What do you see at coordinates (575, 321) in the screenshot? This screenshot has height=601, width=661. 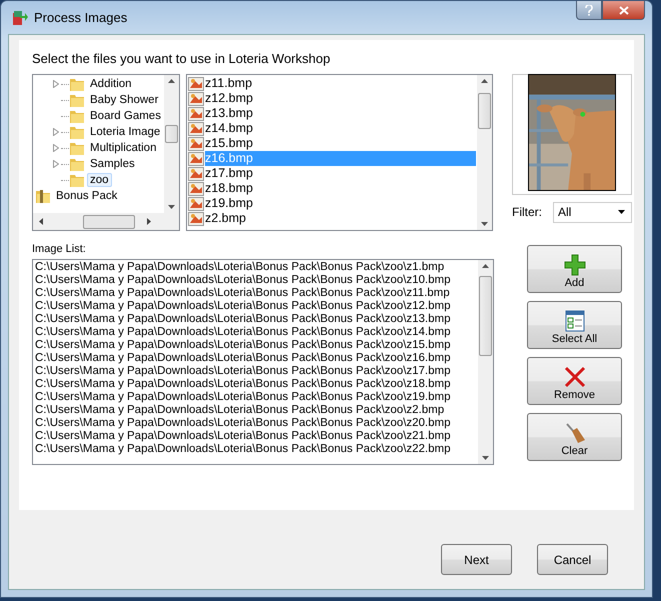 I see `checklist-icon` at bounding box center [575, 321].